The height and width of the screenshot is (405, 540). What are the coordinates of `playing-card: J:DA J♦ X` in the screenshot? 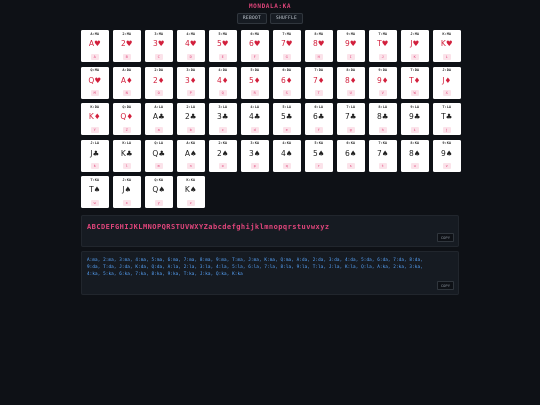 It's located at (447, 82).